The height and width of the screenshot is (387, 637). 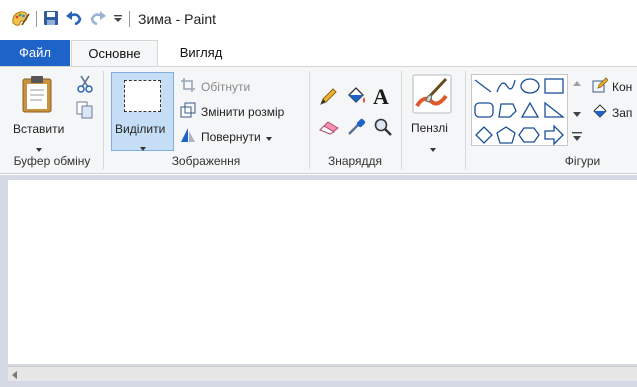 I want to click on clipboard-group-label: Буфер обміну, so click(x=52, y=161).